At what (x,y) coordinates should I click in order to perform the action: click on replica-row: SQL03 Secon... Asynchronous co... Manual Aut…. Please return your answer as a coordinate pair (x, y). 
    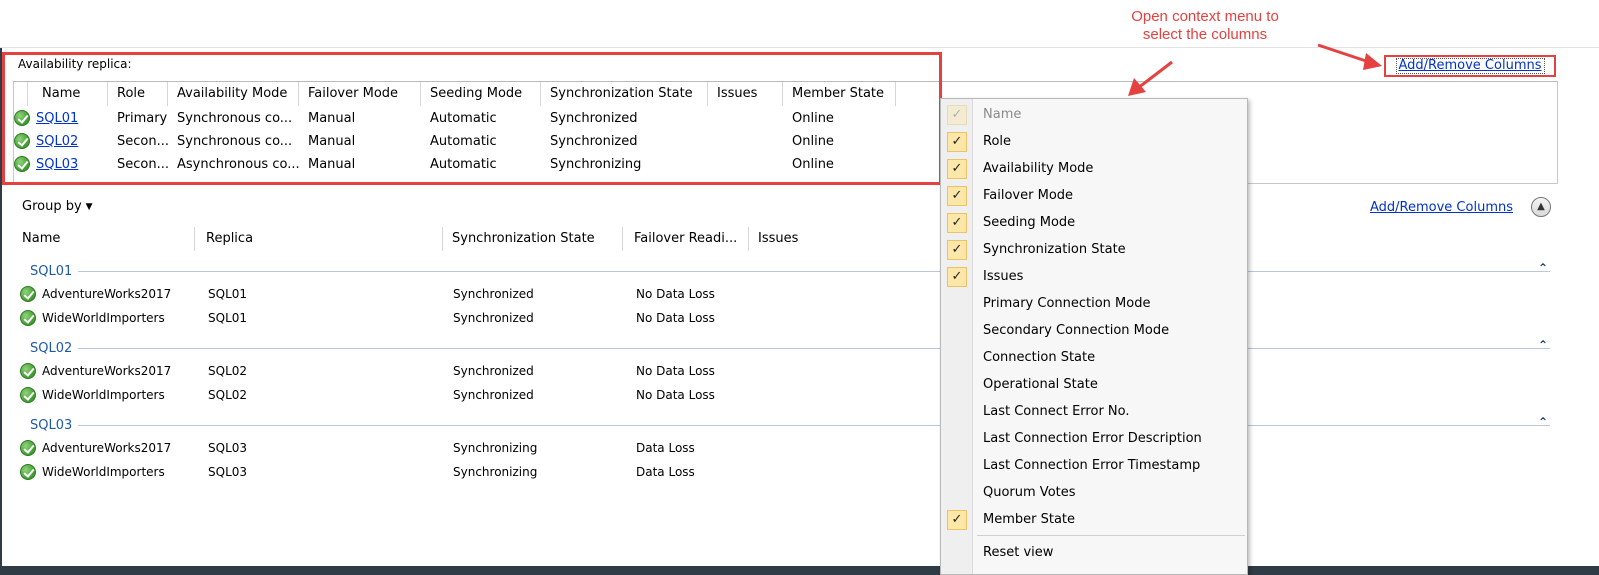
    Looking at the image, I should click on (455, 164).